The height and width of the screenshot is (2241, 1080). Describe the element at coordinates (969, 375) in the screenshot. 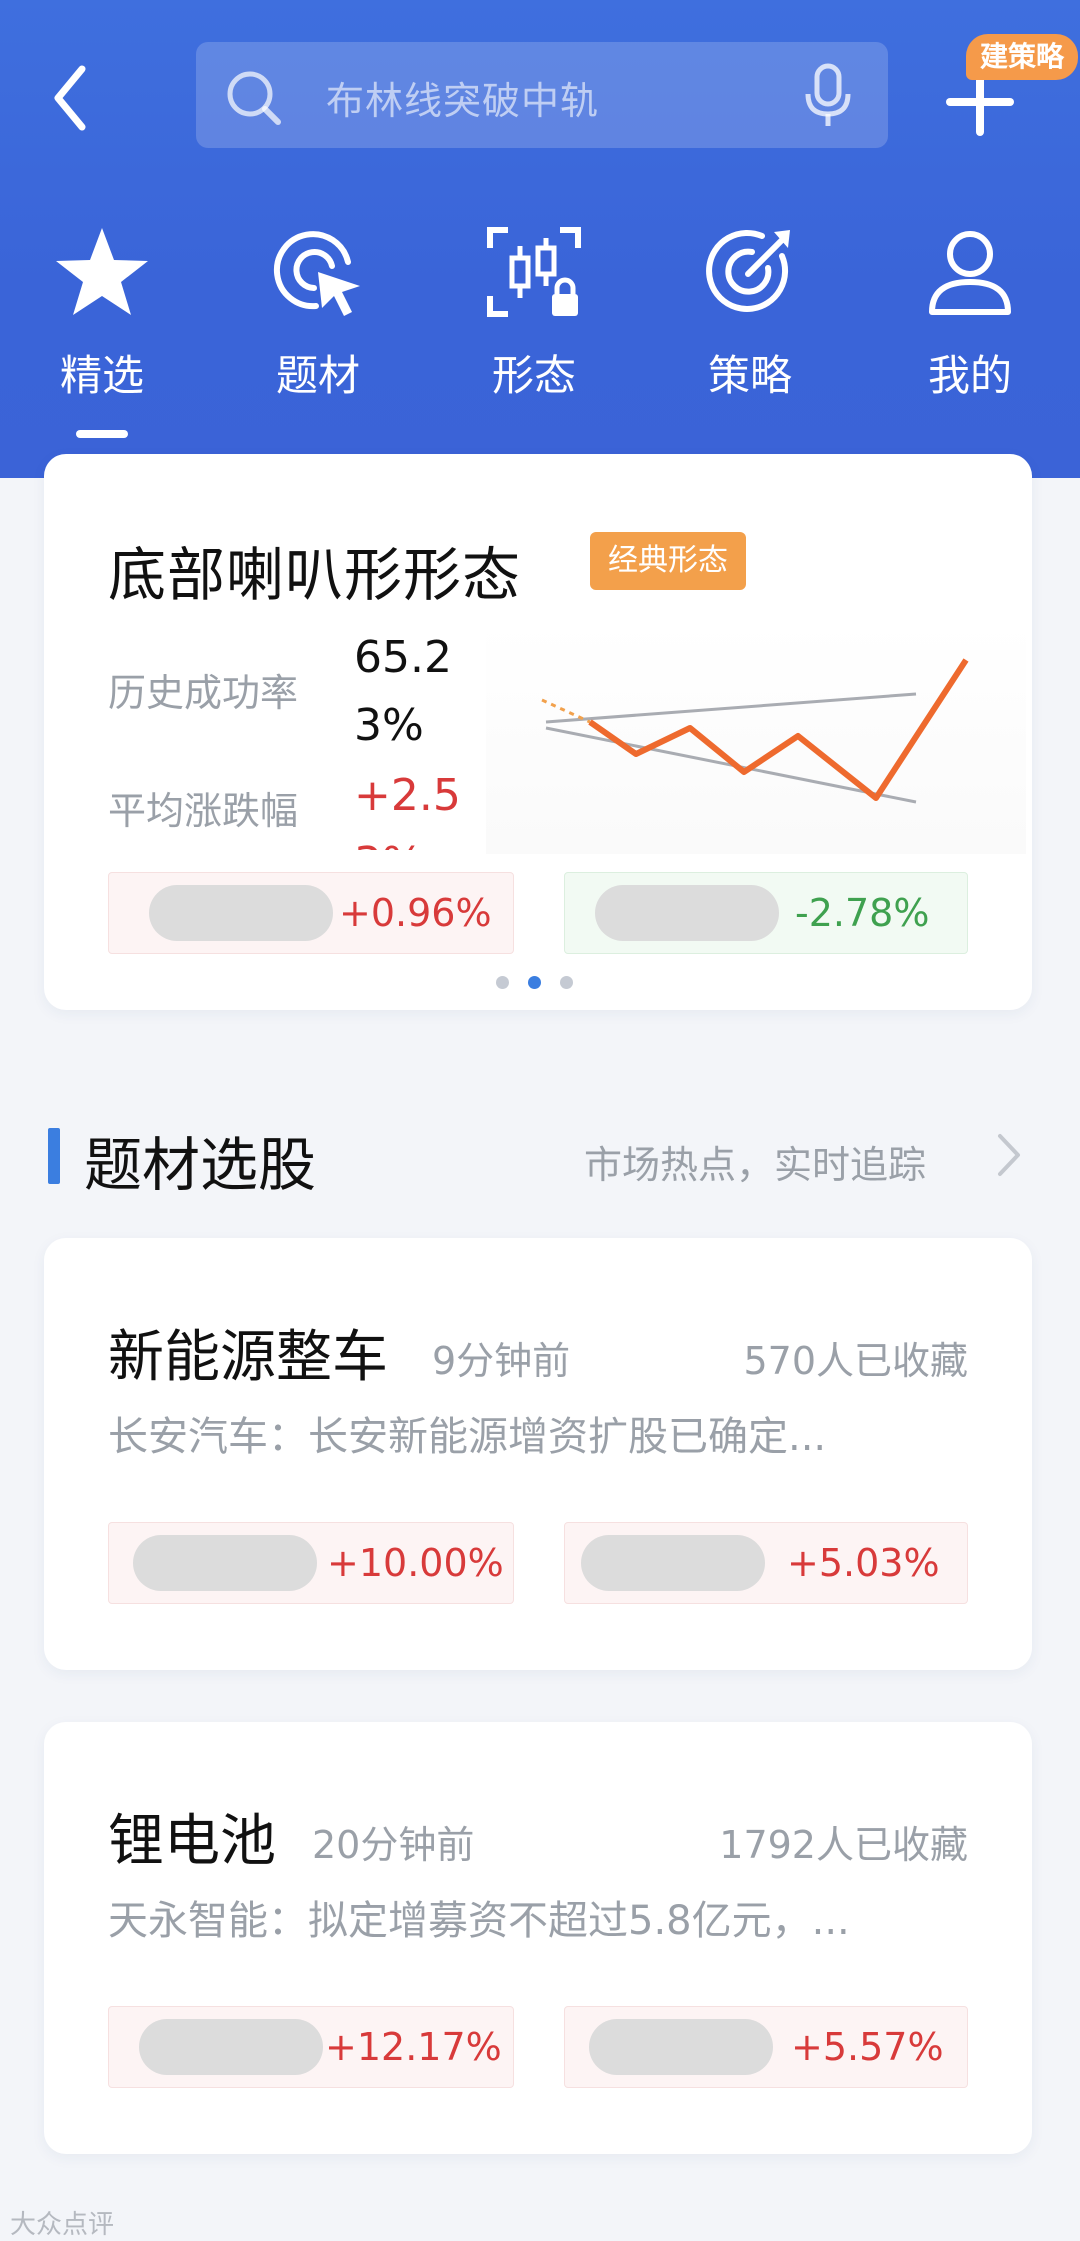

I see `tab-mine-label: 我的` at that location.